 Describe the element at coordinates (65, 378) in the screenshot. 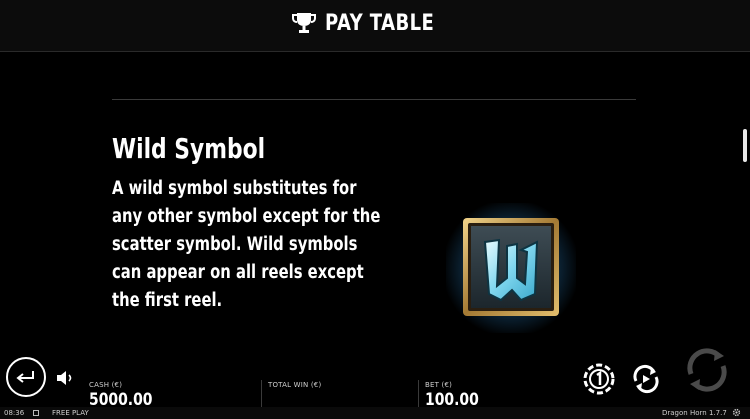

I see `sound-icon` at that location.